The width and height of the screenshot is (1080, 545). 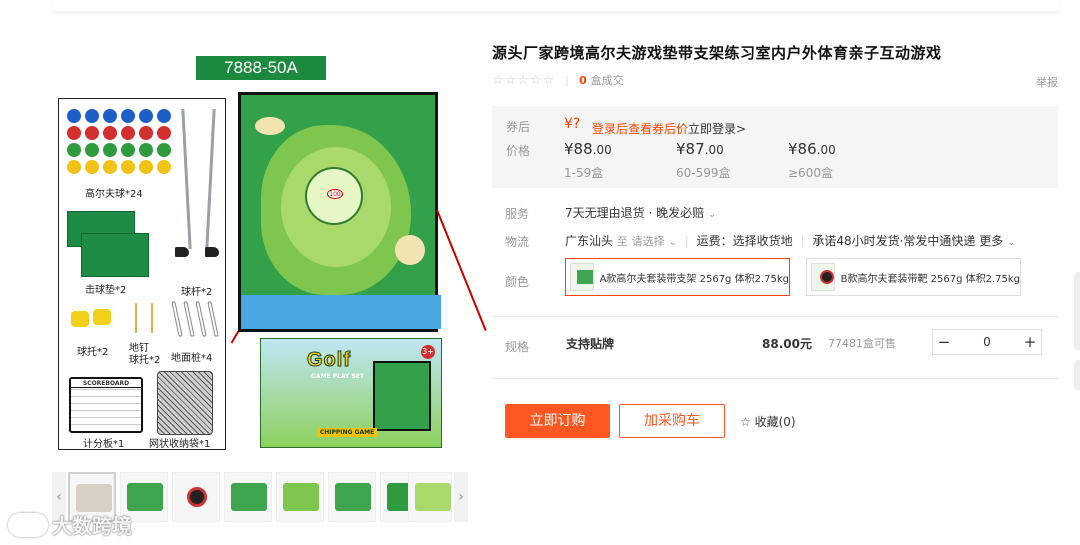 I want to click on product-box-graphic: Golf GAME PLAY SET 3+ CHIPPING GAME, so click(x=351, y=393).